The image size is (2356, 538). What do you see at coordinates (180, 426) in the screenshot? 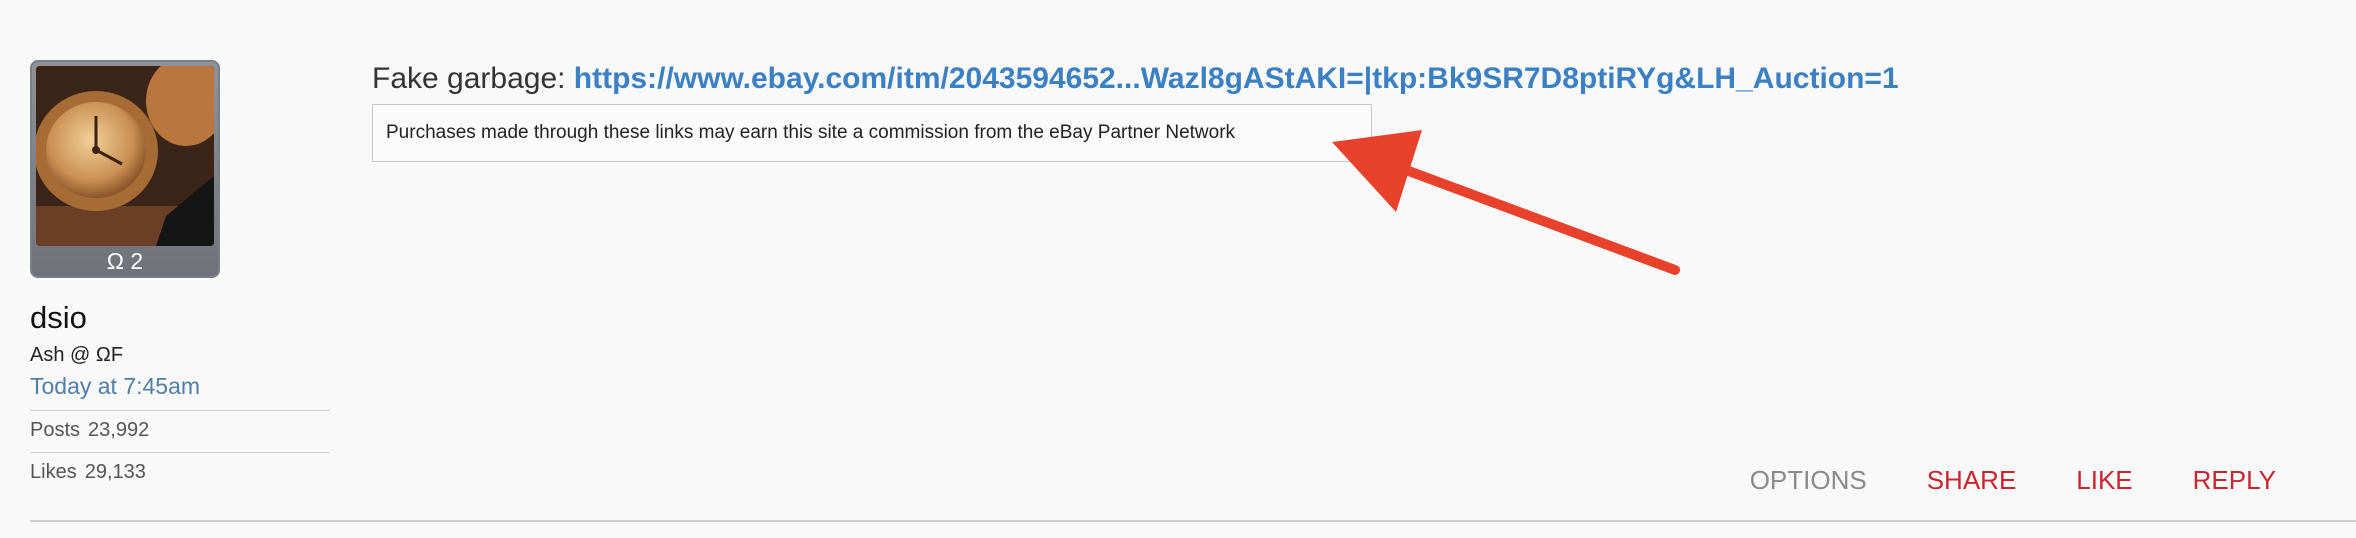
I see `stat-posts: Posts 23,992` at bounding box center [180, 426].